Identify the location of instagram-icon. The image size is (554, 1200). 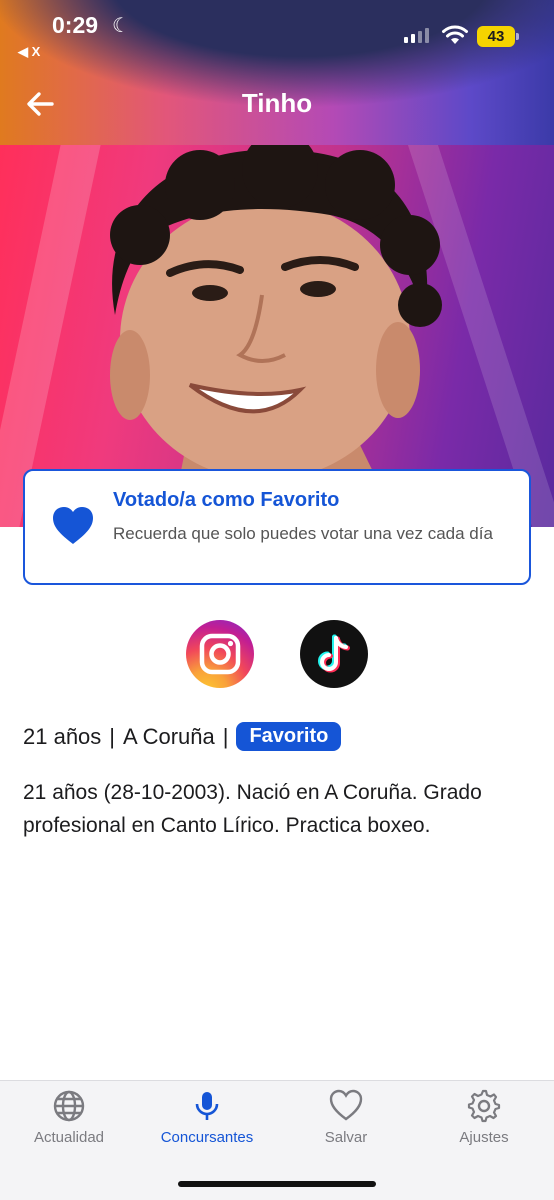
(220, 654).